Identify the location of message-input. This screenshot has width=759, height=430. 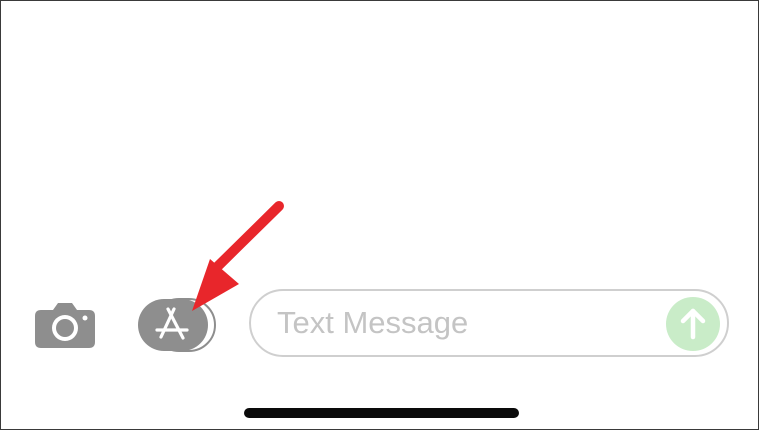
(467, 323).